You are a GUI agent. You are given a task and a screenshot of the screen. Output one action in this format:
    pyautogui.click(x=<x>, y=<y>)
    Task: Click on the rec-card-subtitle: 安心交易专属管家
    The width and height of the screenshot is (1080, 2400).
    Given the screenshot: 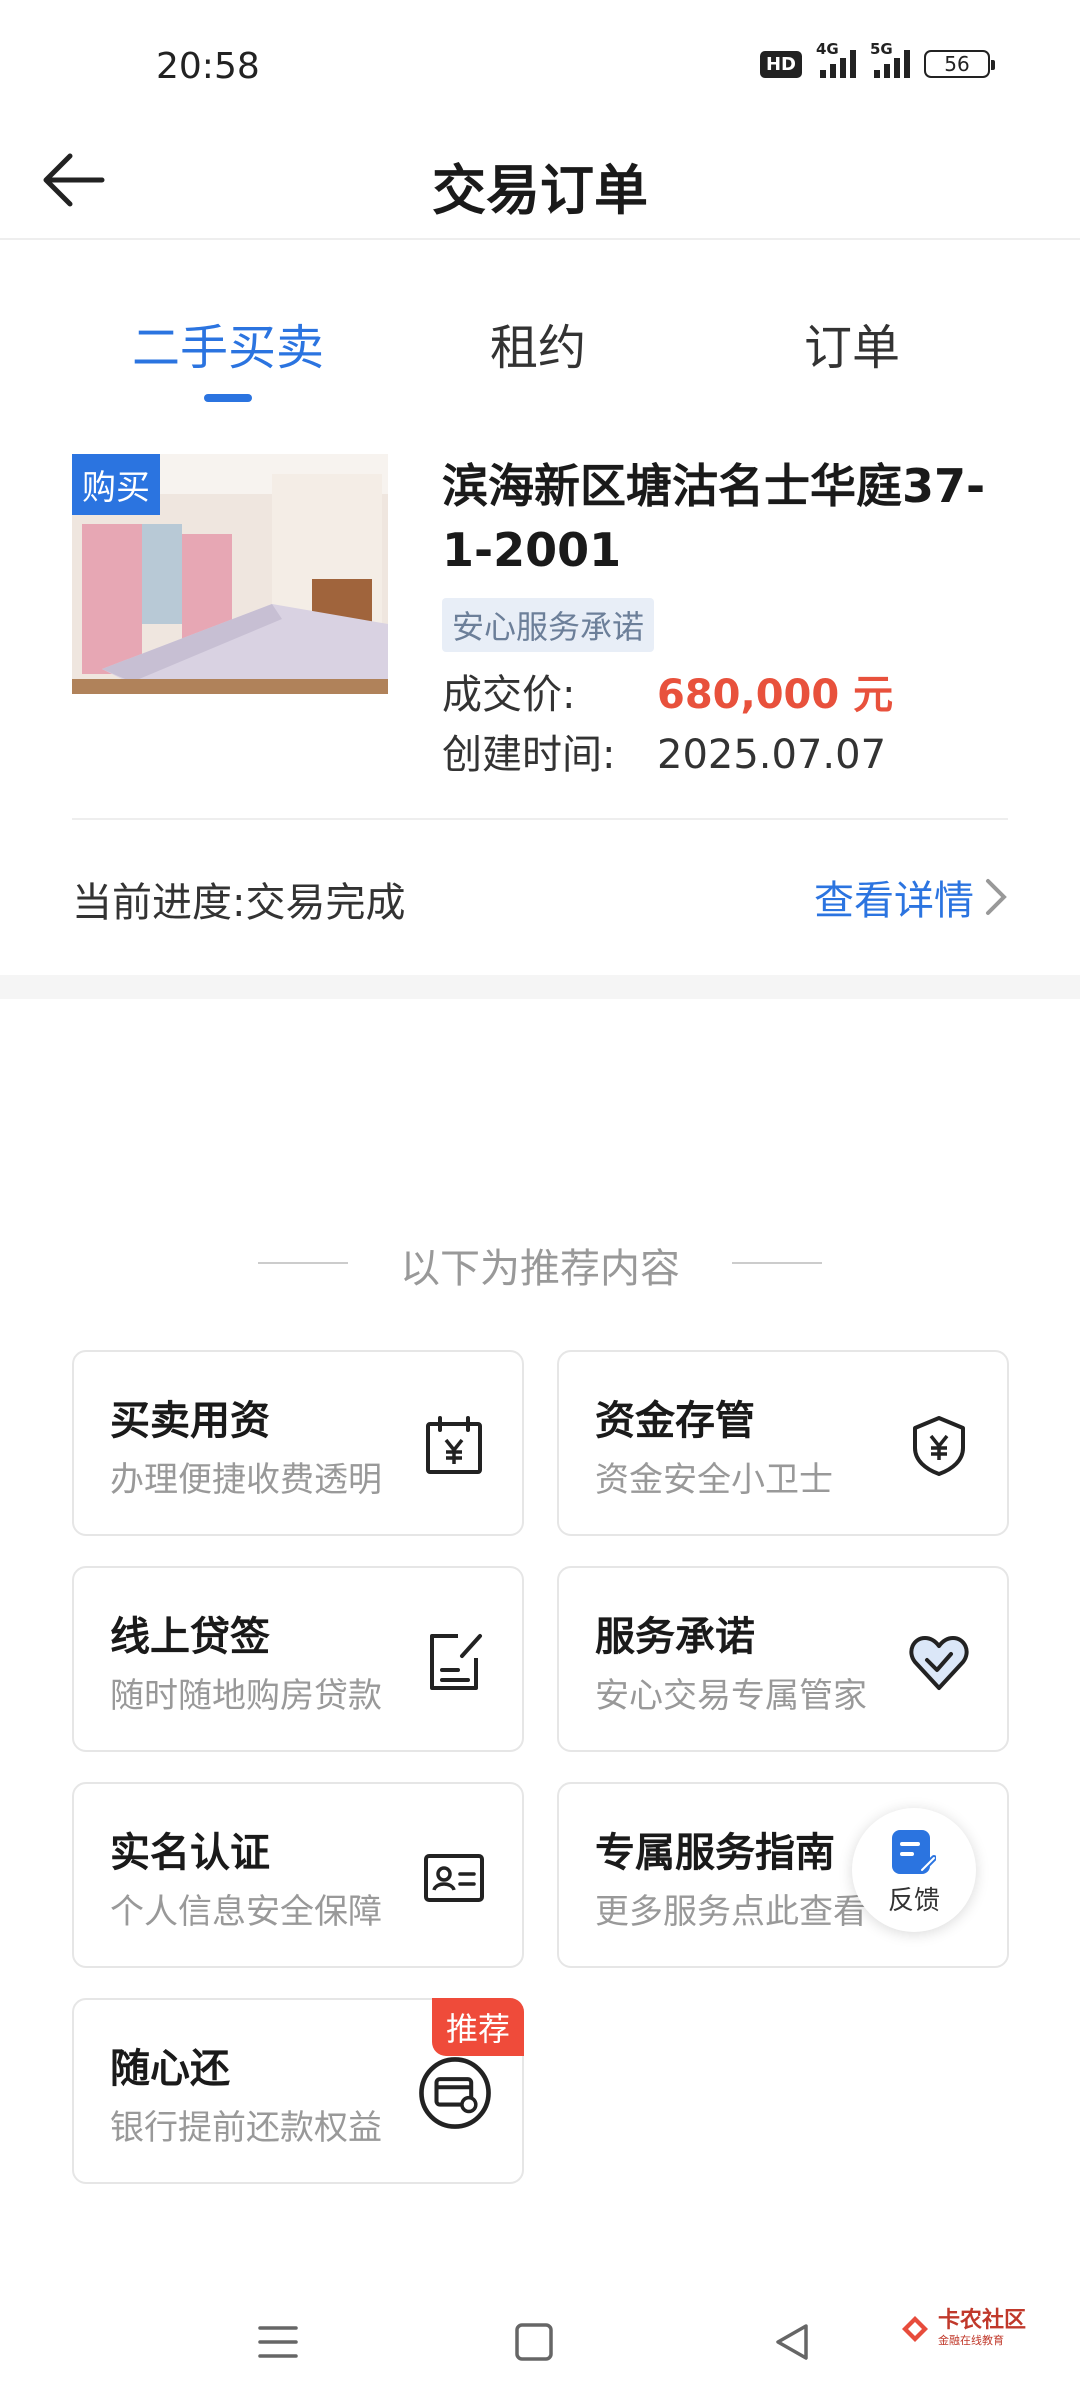 What is the action you would take?
    pyautogui.click(x=731, y=1696)
    